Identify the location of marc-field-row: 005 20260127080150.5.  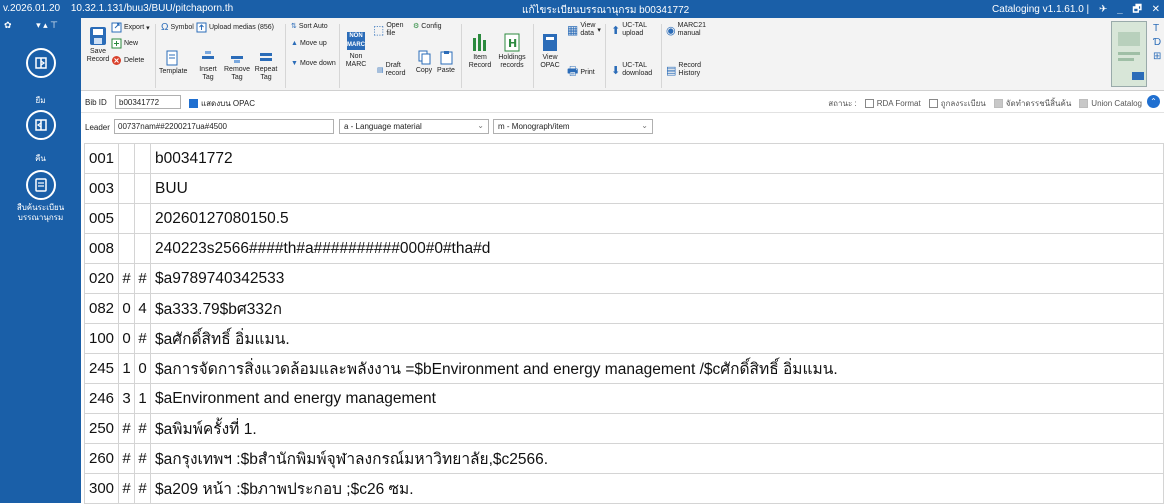
(623, 218).